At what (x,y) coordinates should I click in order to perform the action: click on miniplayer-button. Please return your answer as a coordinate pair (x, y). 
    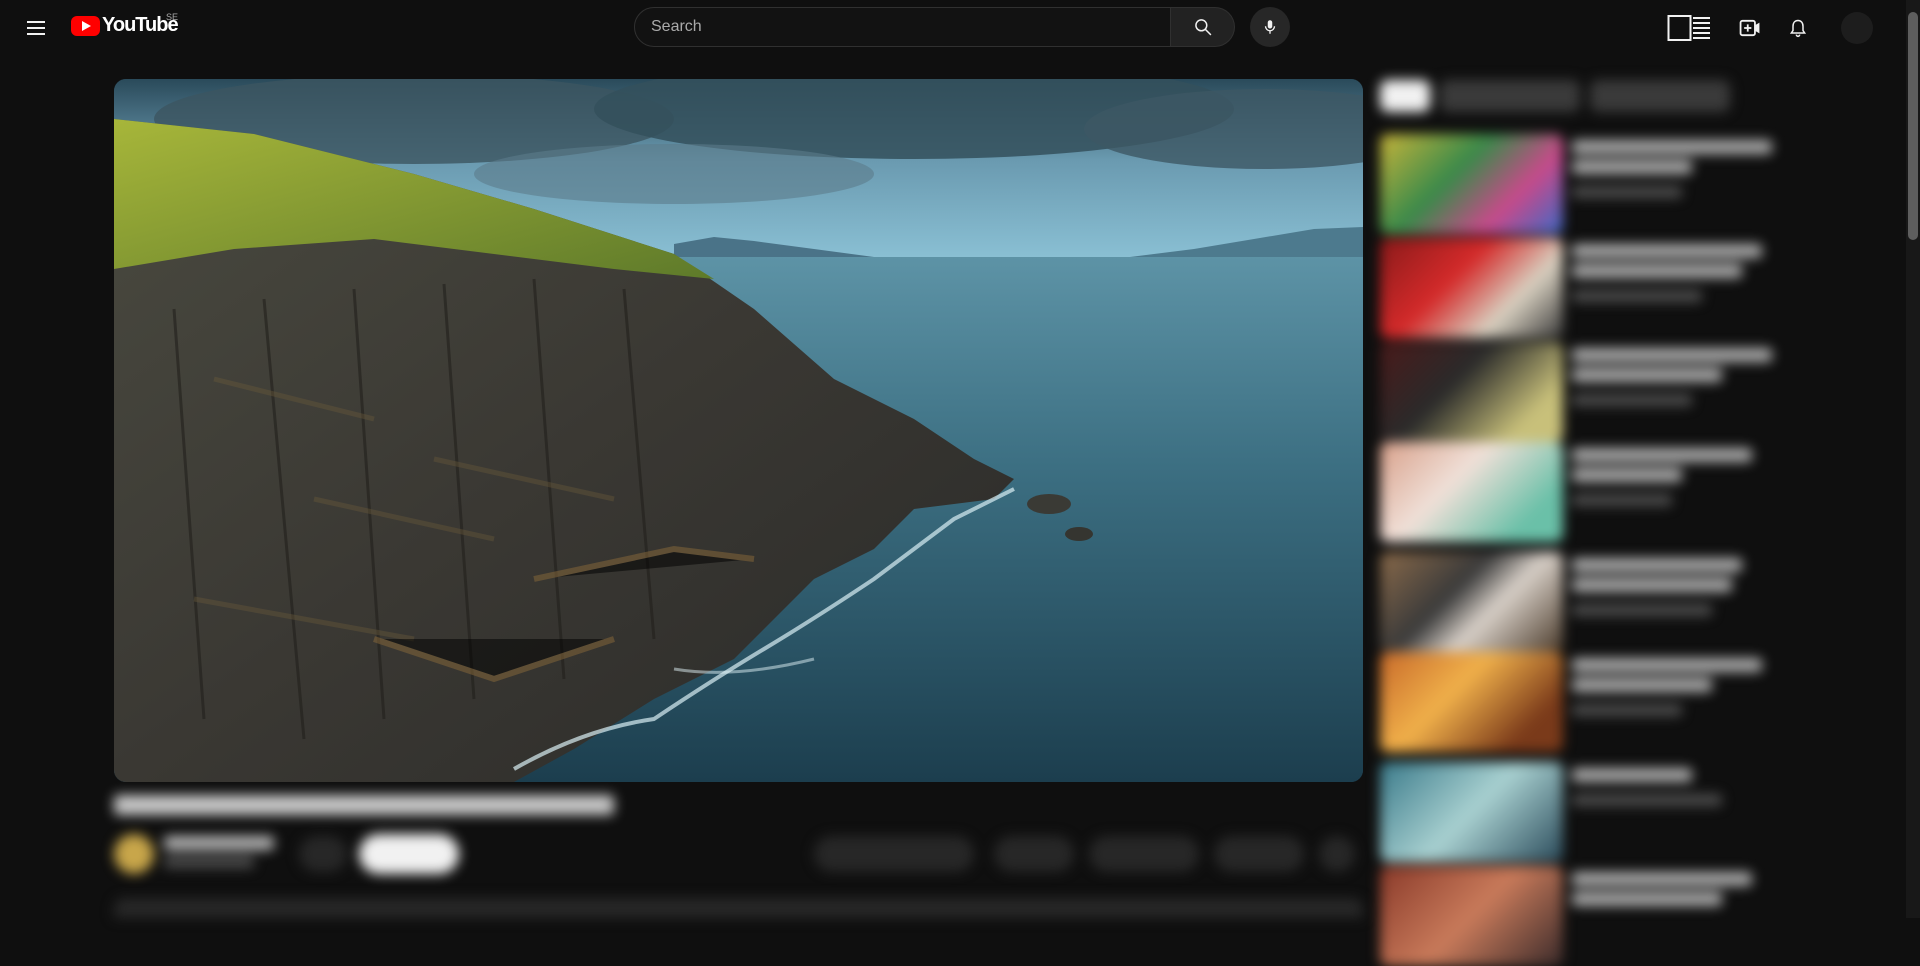
    Looking at the image, I should click on (1689, 28).